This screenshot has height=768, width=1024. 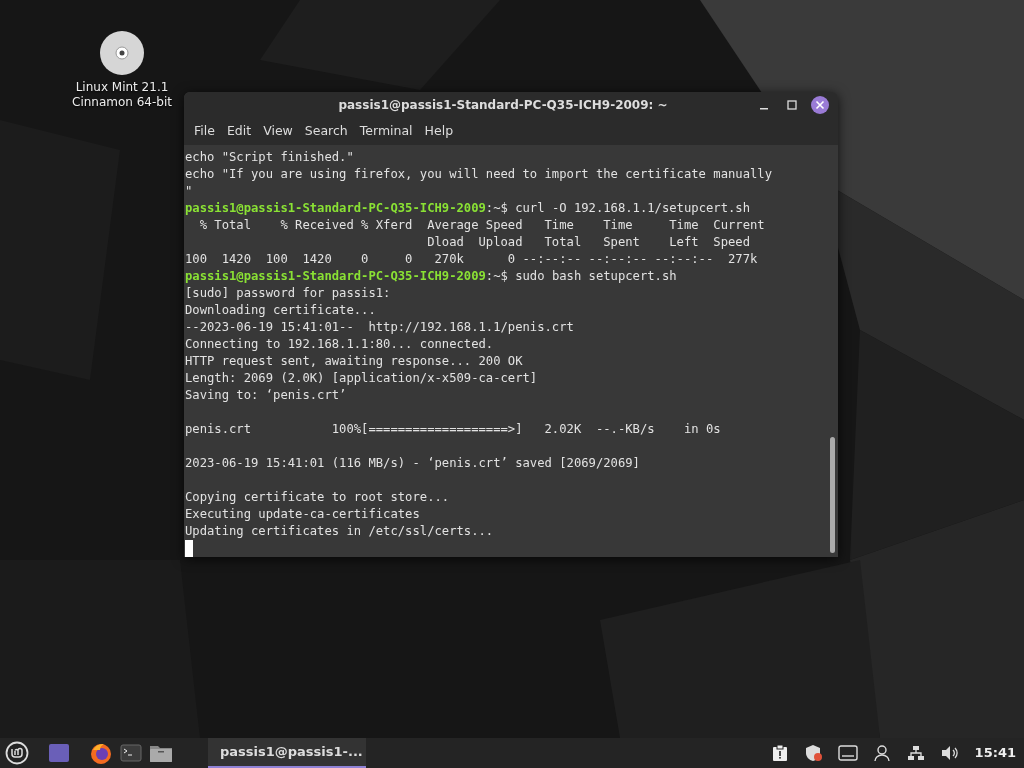 What do you see at coordinates (189, 191) in the screenshot?
I see `terminal-line: "` at bounding box center [189, 191].